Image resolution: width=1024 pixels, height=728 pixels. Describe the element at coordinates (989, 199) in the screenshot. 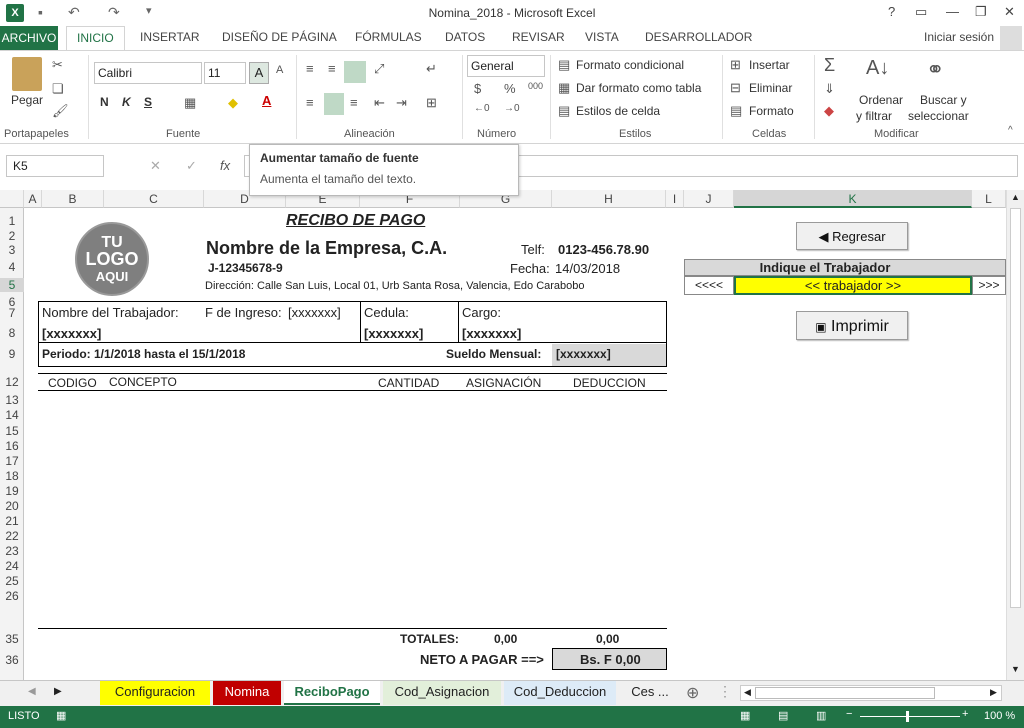

I see `col-header-l: L` at that location.